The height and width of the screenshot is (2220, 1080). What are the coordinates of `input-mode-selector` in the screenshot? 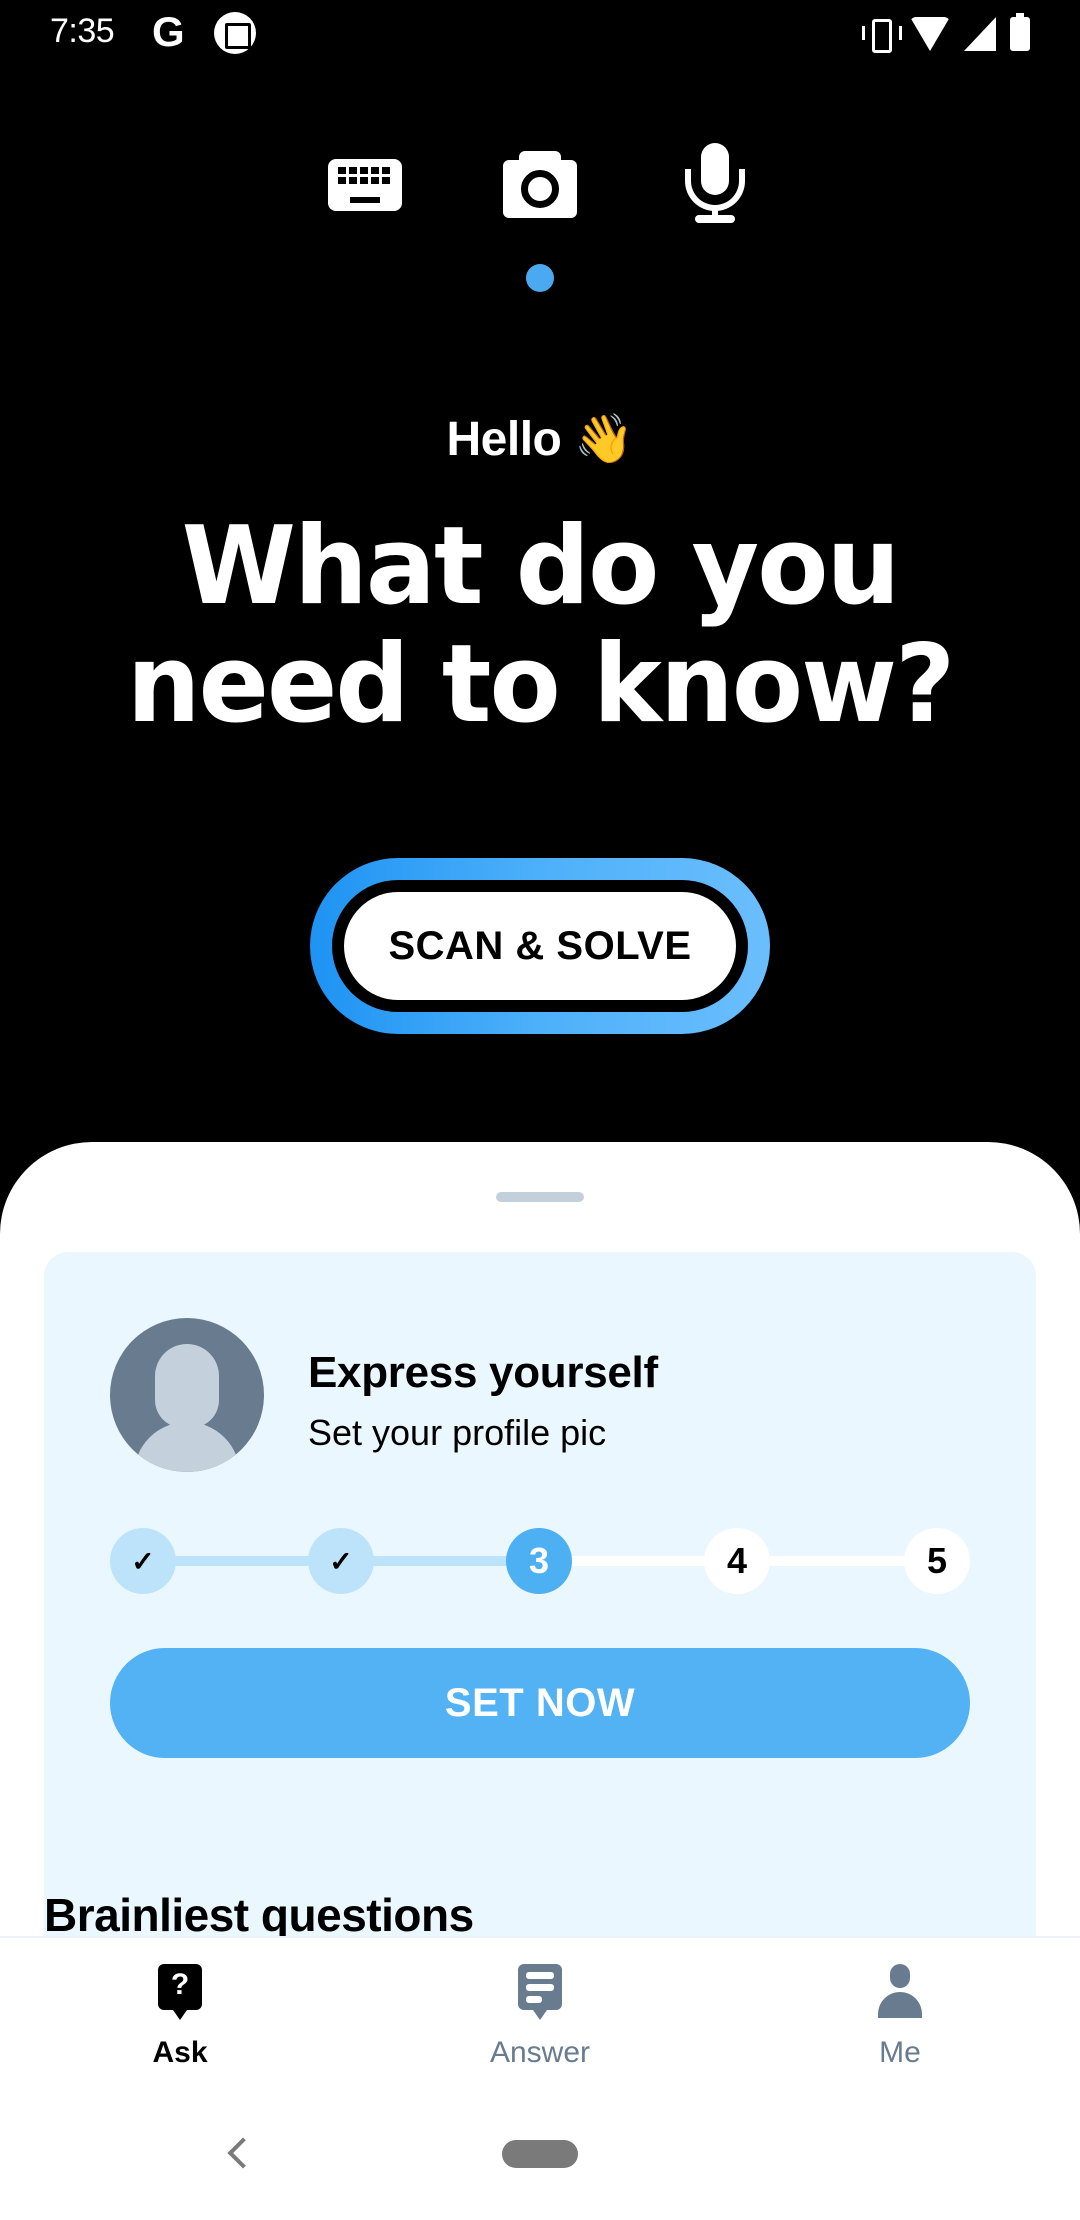 It's located at (540, 190).